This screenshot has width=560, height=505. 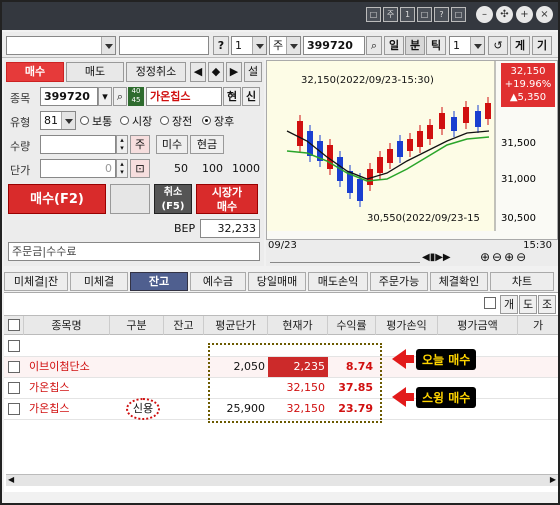 What do you see at coordinates (122, 168) in the screenshot?
I see `price-stepper: ▴ ▾` at bounding box center [122, 168].